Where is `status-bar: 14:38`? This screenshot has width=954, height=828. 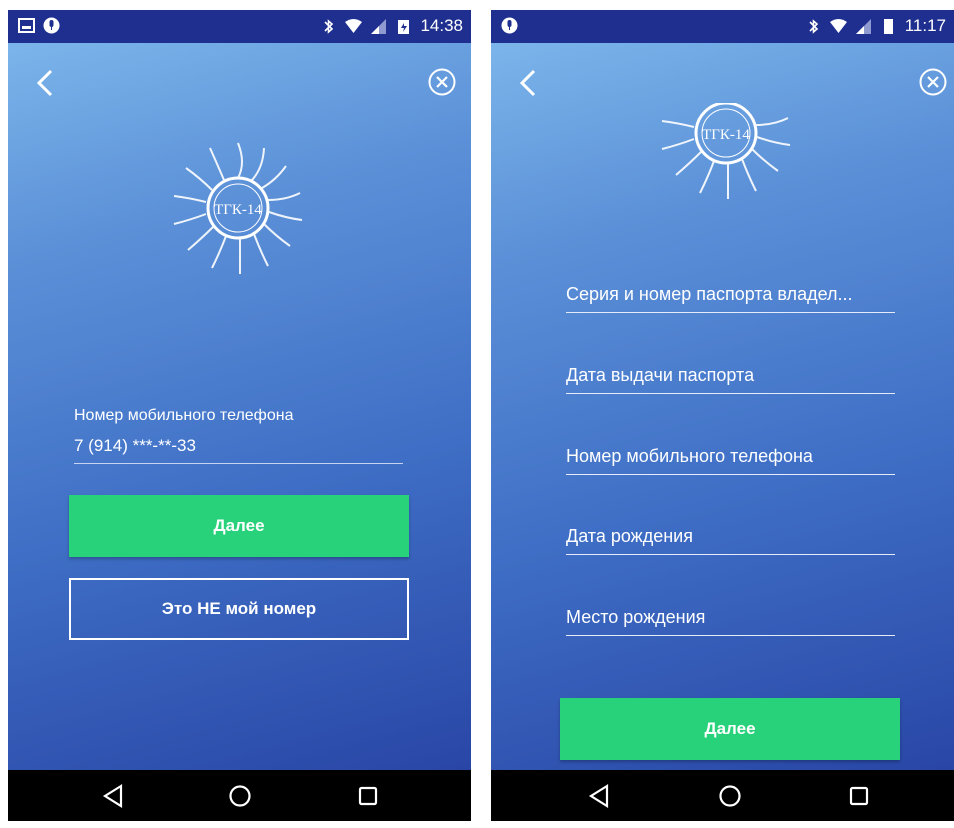
status-bar: 14:38 is located at coordinates (239, 26).